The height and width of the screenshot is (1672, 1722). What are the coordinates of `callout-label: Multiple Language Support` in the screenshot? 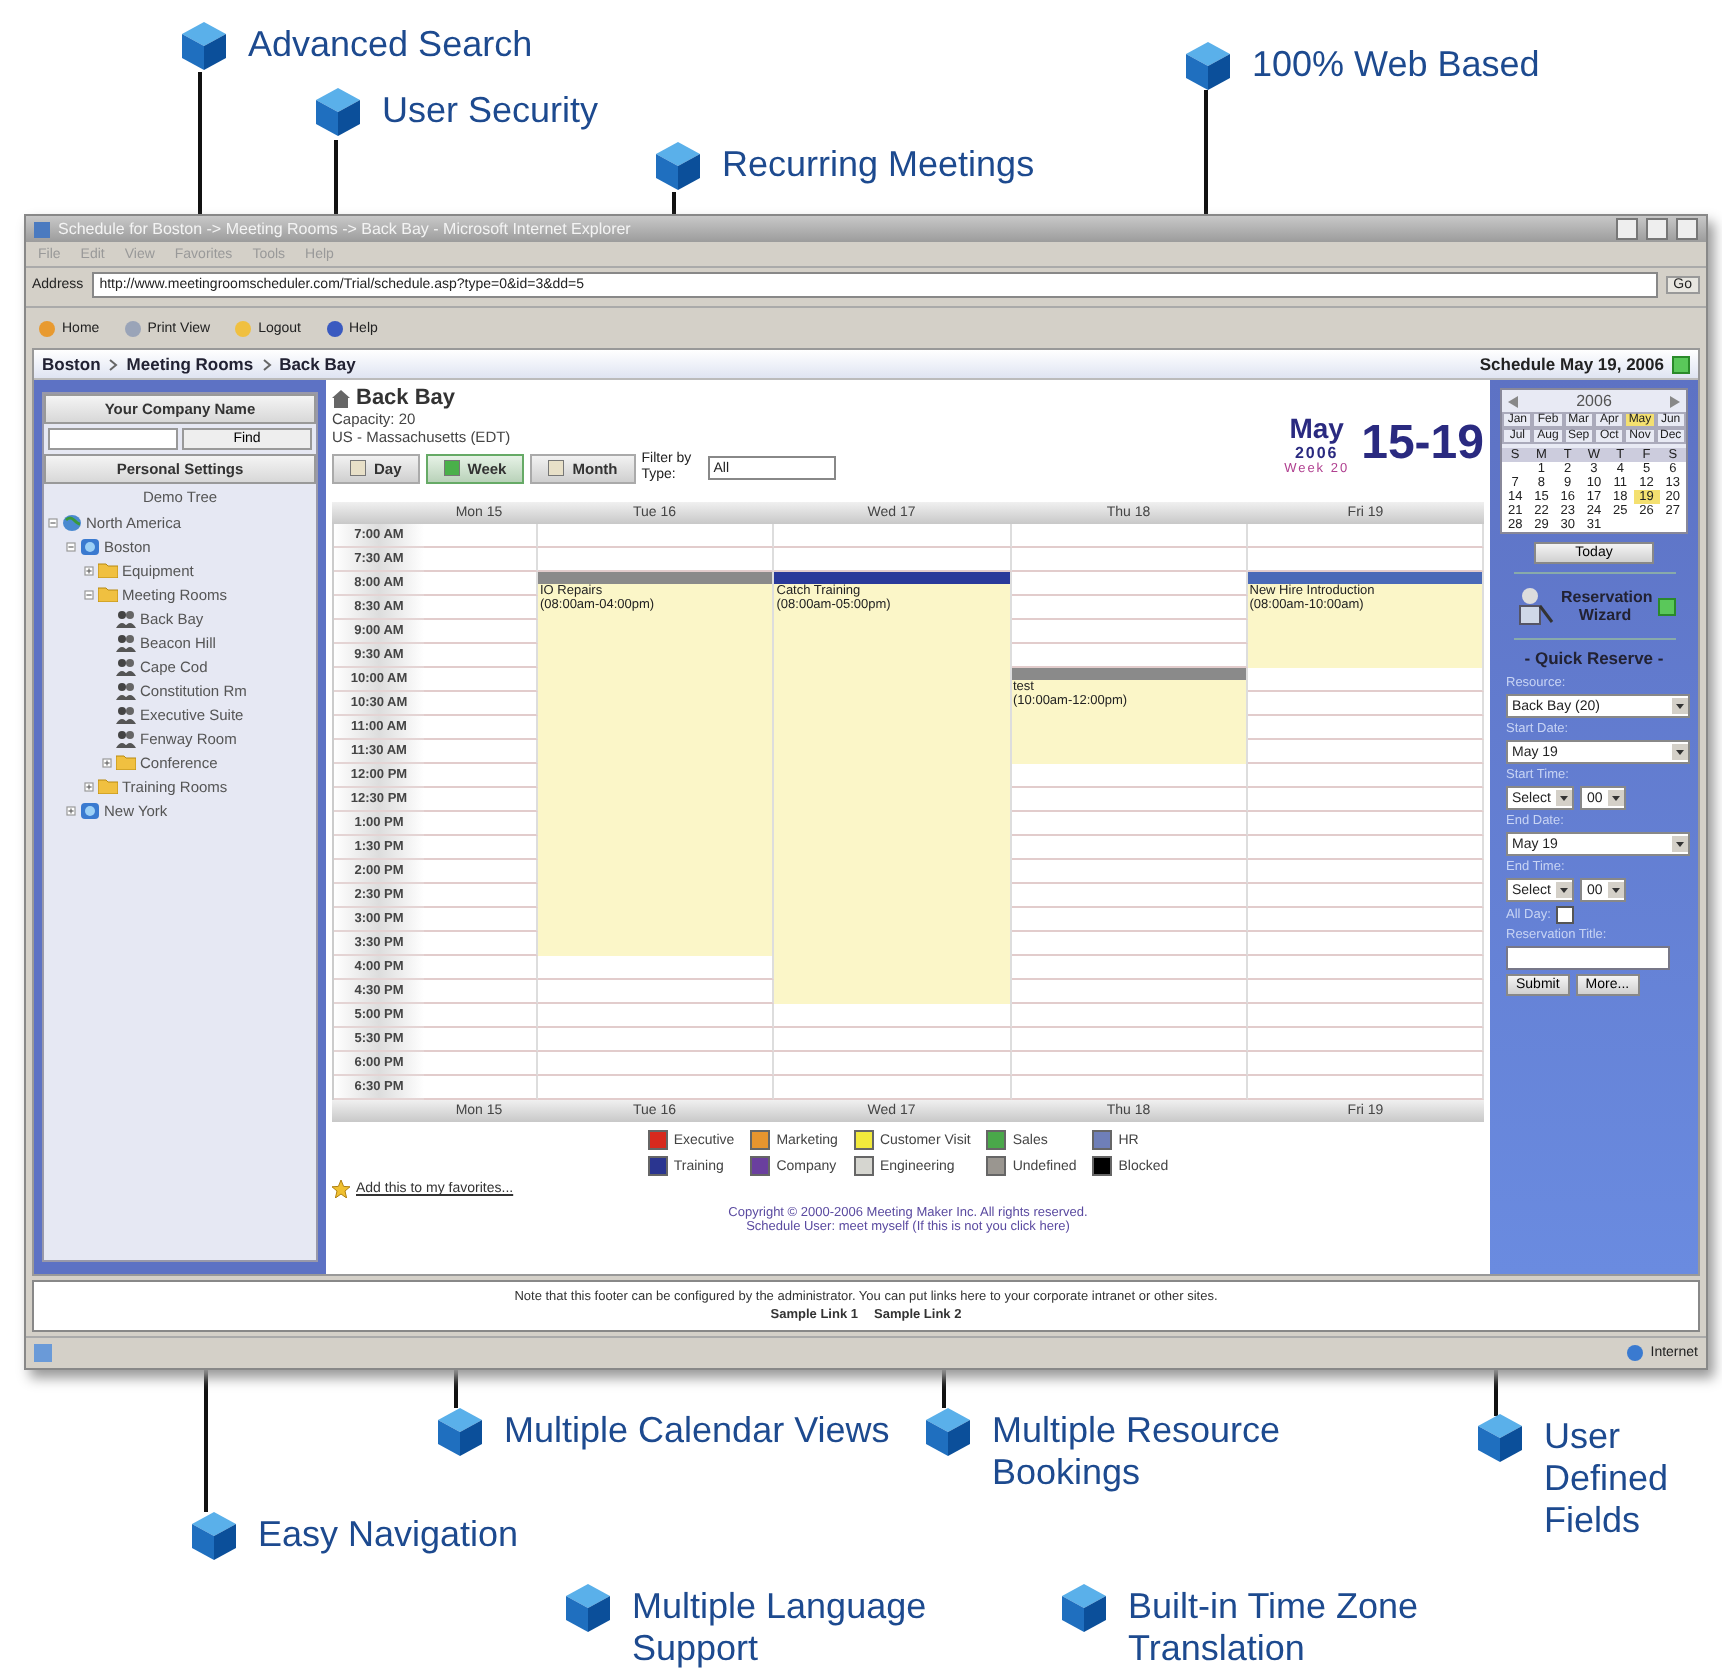 It's located at (780, 1627).